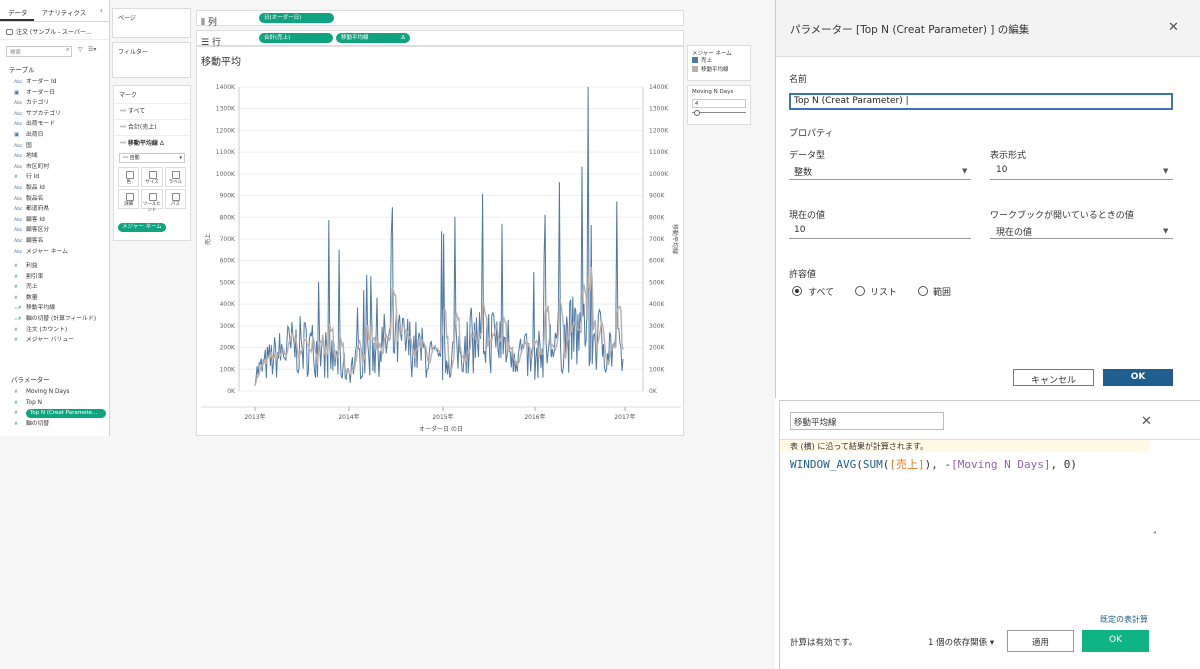 This screenshot has height=669, width=1200. Describe the element at coordinates (54, 241) in the screenshot. I see `field-item: Abc 顧客名` at that location.